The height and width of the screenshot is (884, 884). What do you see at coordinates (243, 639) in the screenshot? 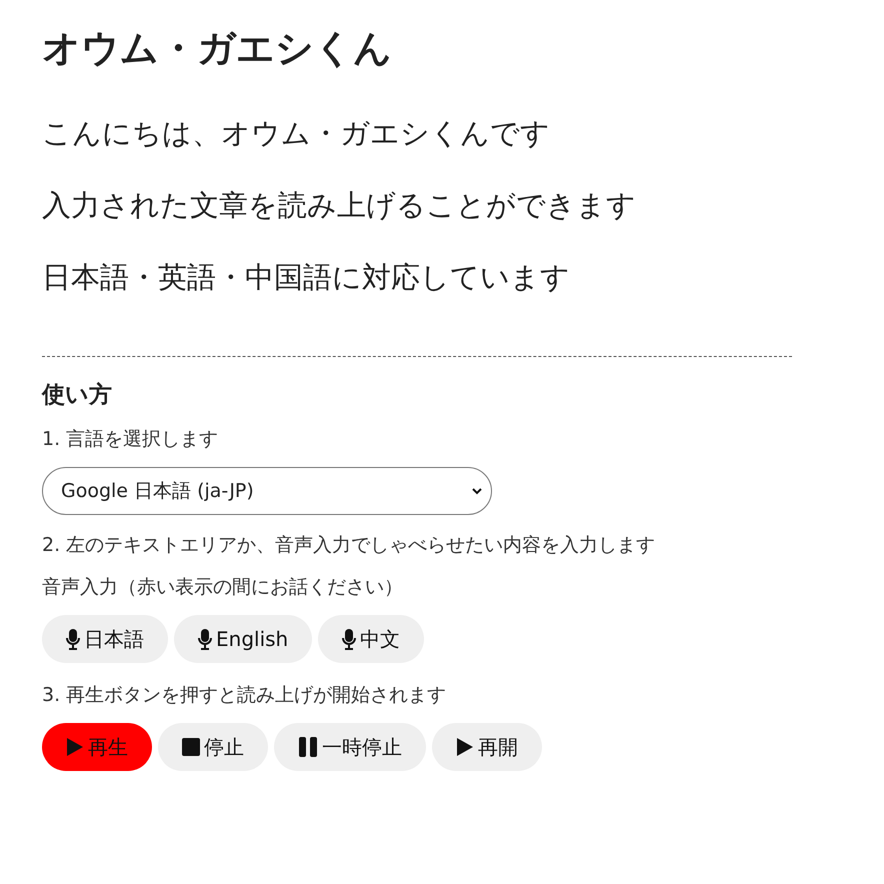
I see `voice-input-button: English` at bounding box center [243, 639].